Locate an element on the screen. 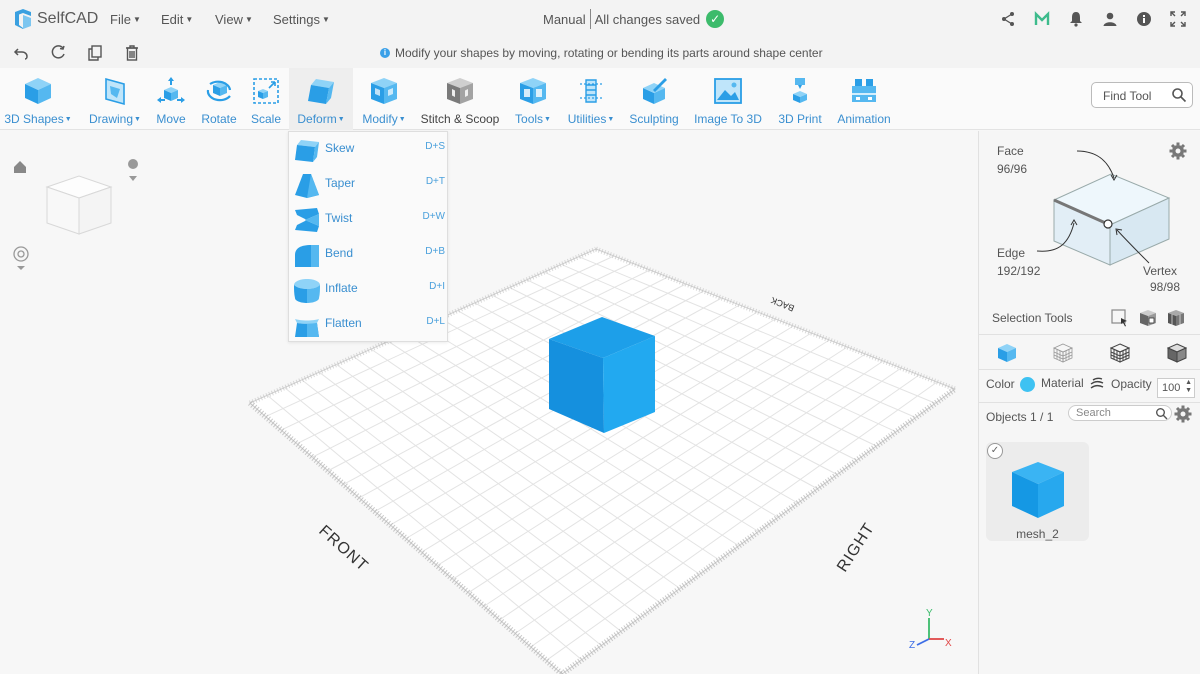 The image size is (1200, 674). tool-modify: Modify▼ is located at coordinates (384, 99).